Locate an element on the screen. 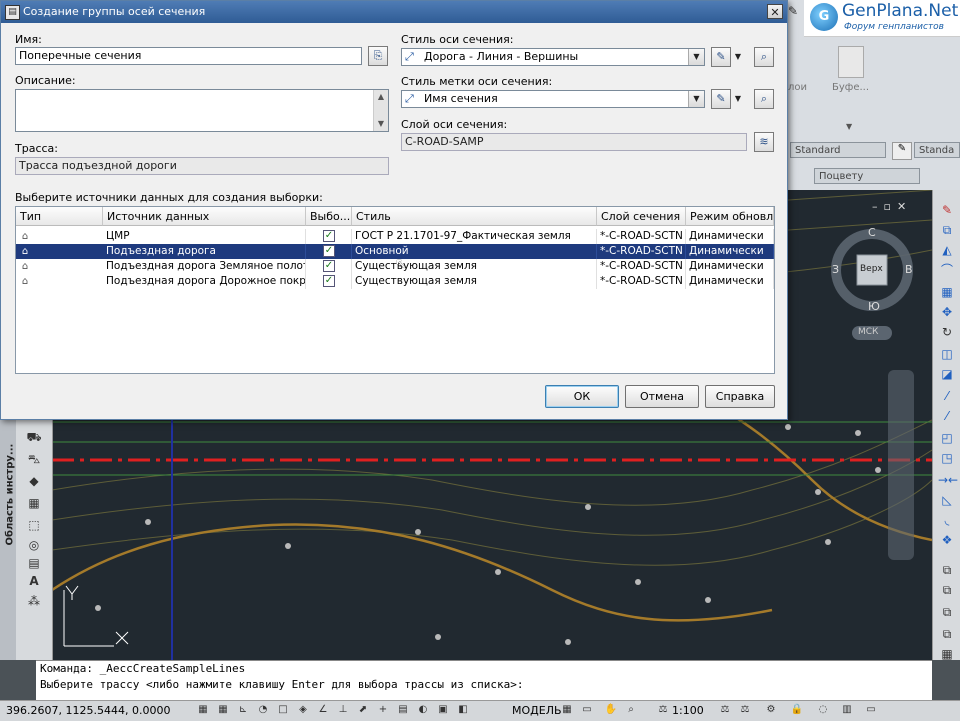 Image resolution: width=960 pixels, height=721 pixels. scroll-up-icon: ▲ is located at coordinates (381, 97).